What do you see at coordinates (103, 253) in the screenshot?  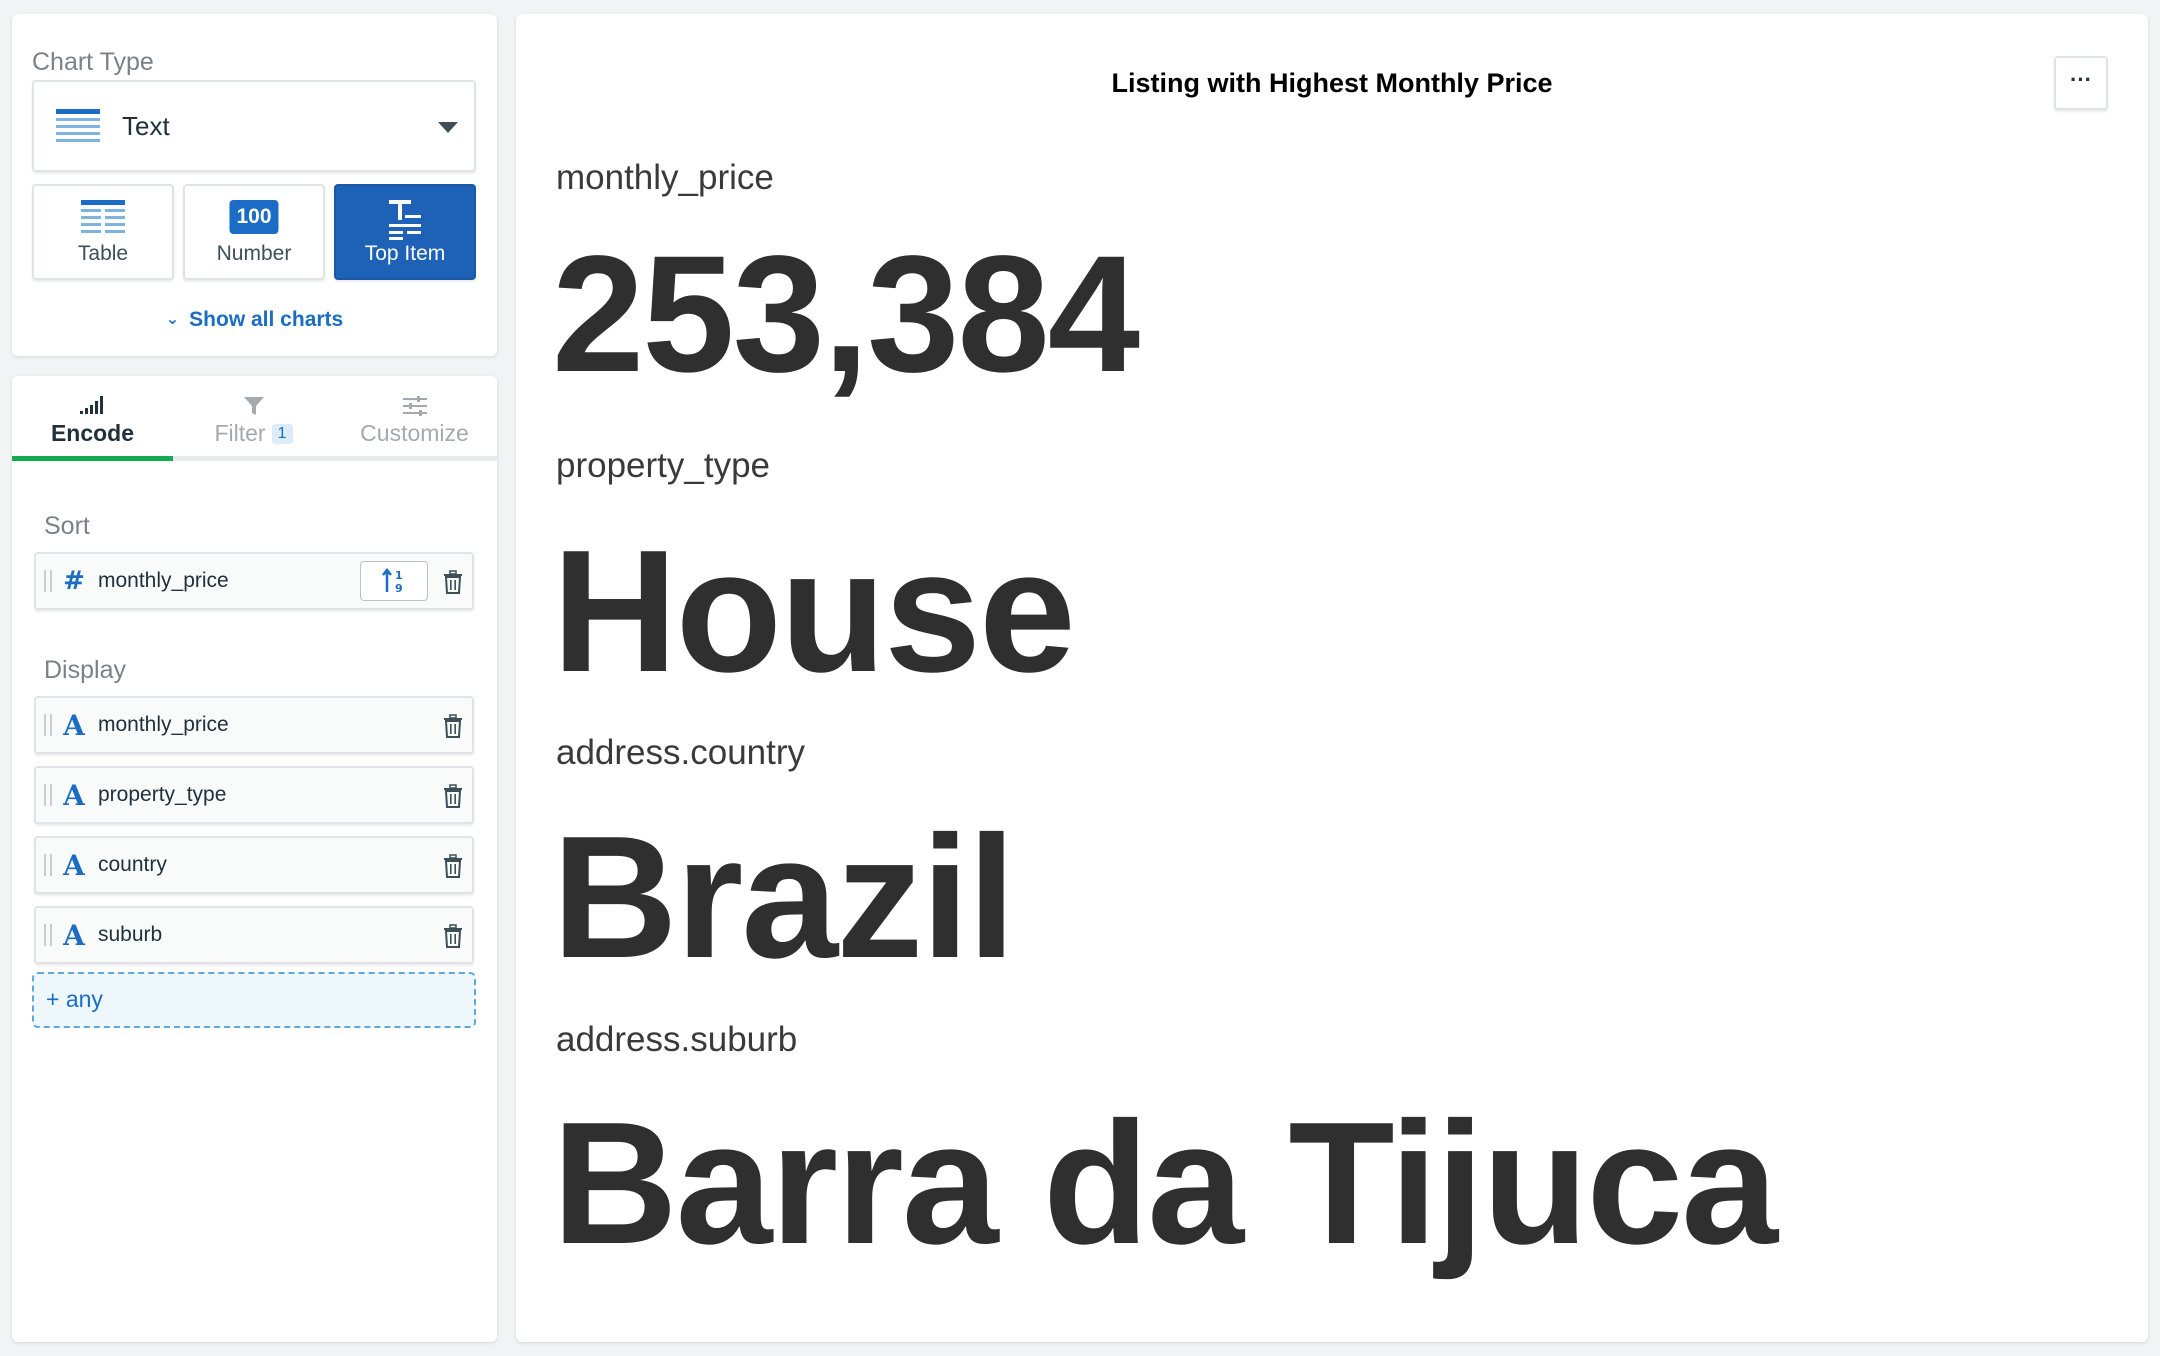 I see `chart-type-table-label: Table` at bounding box center [103, 253].